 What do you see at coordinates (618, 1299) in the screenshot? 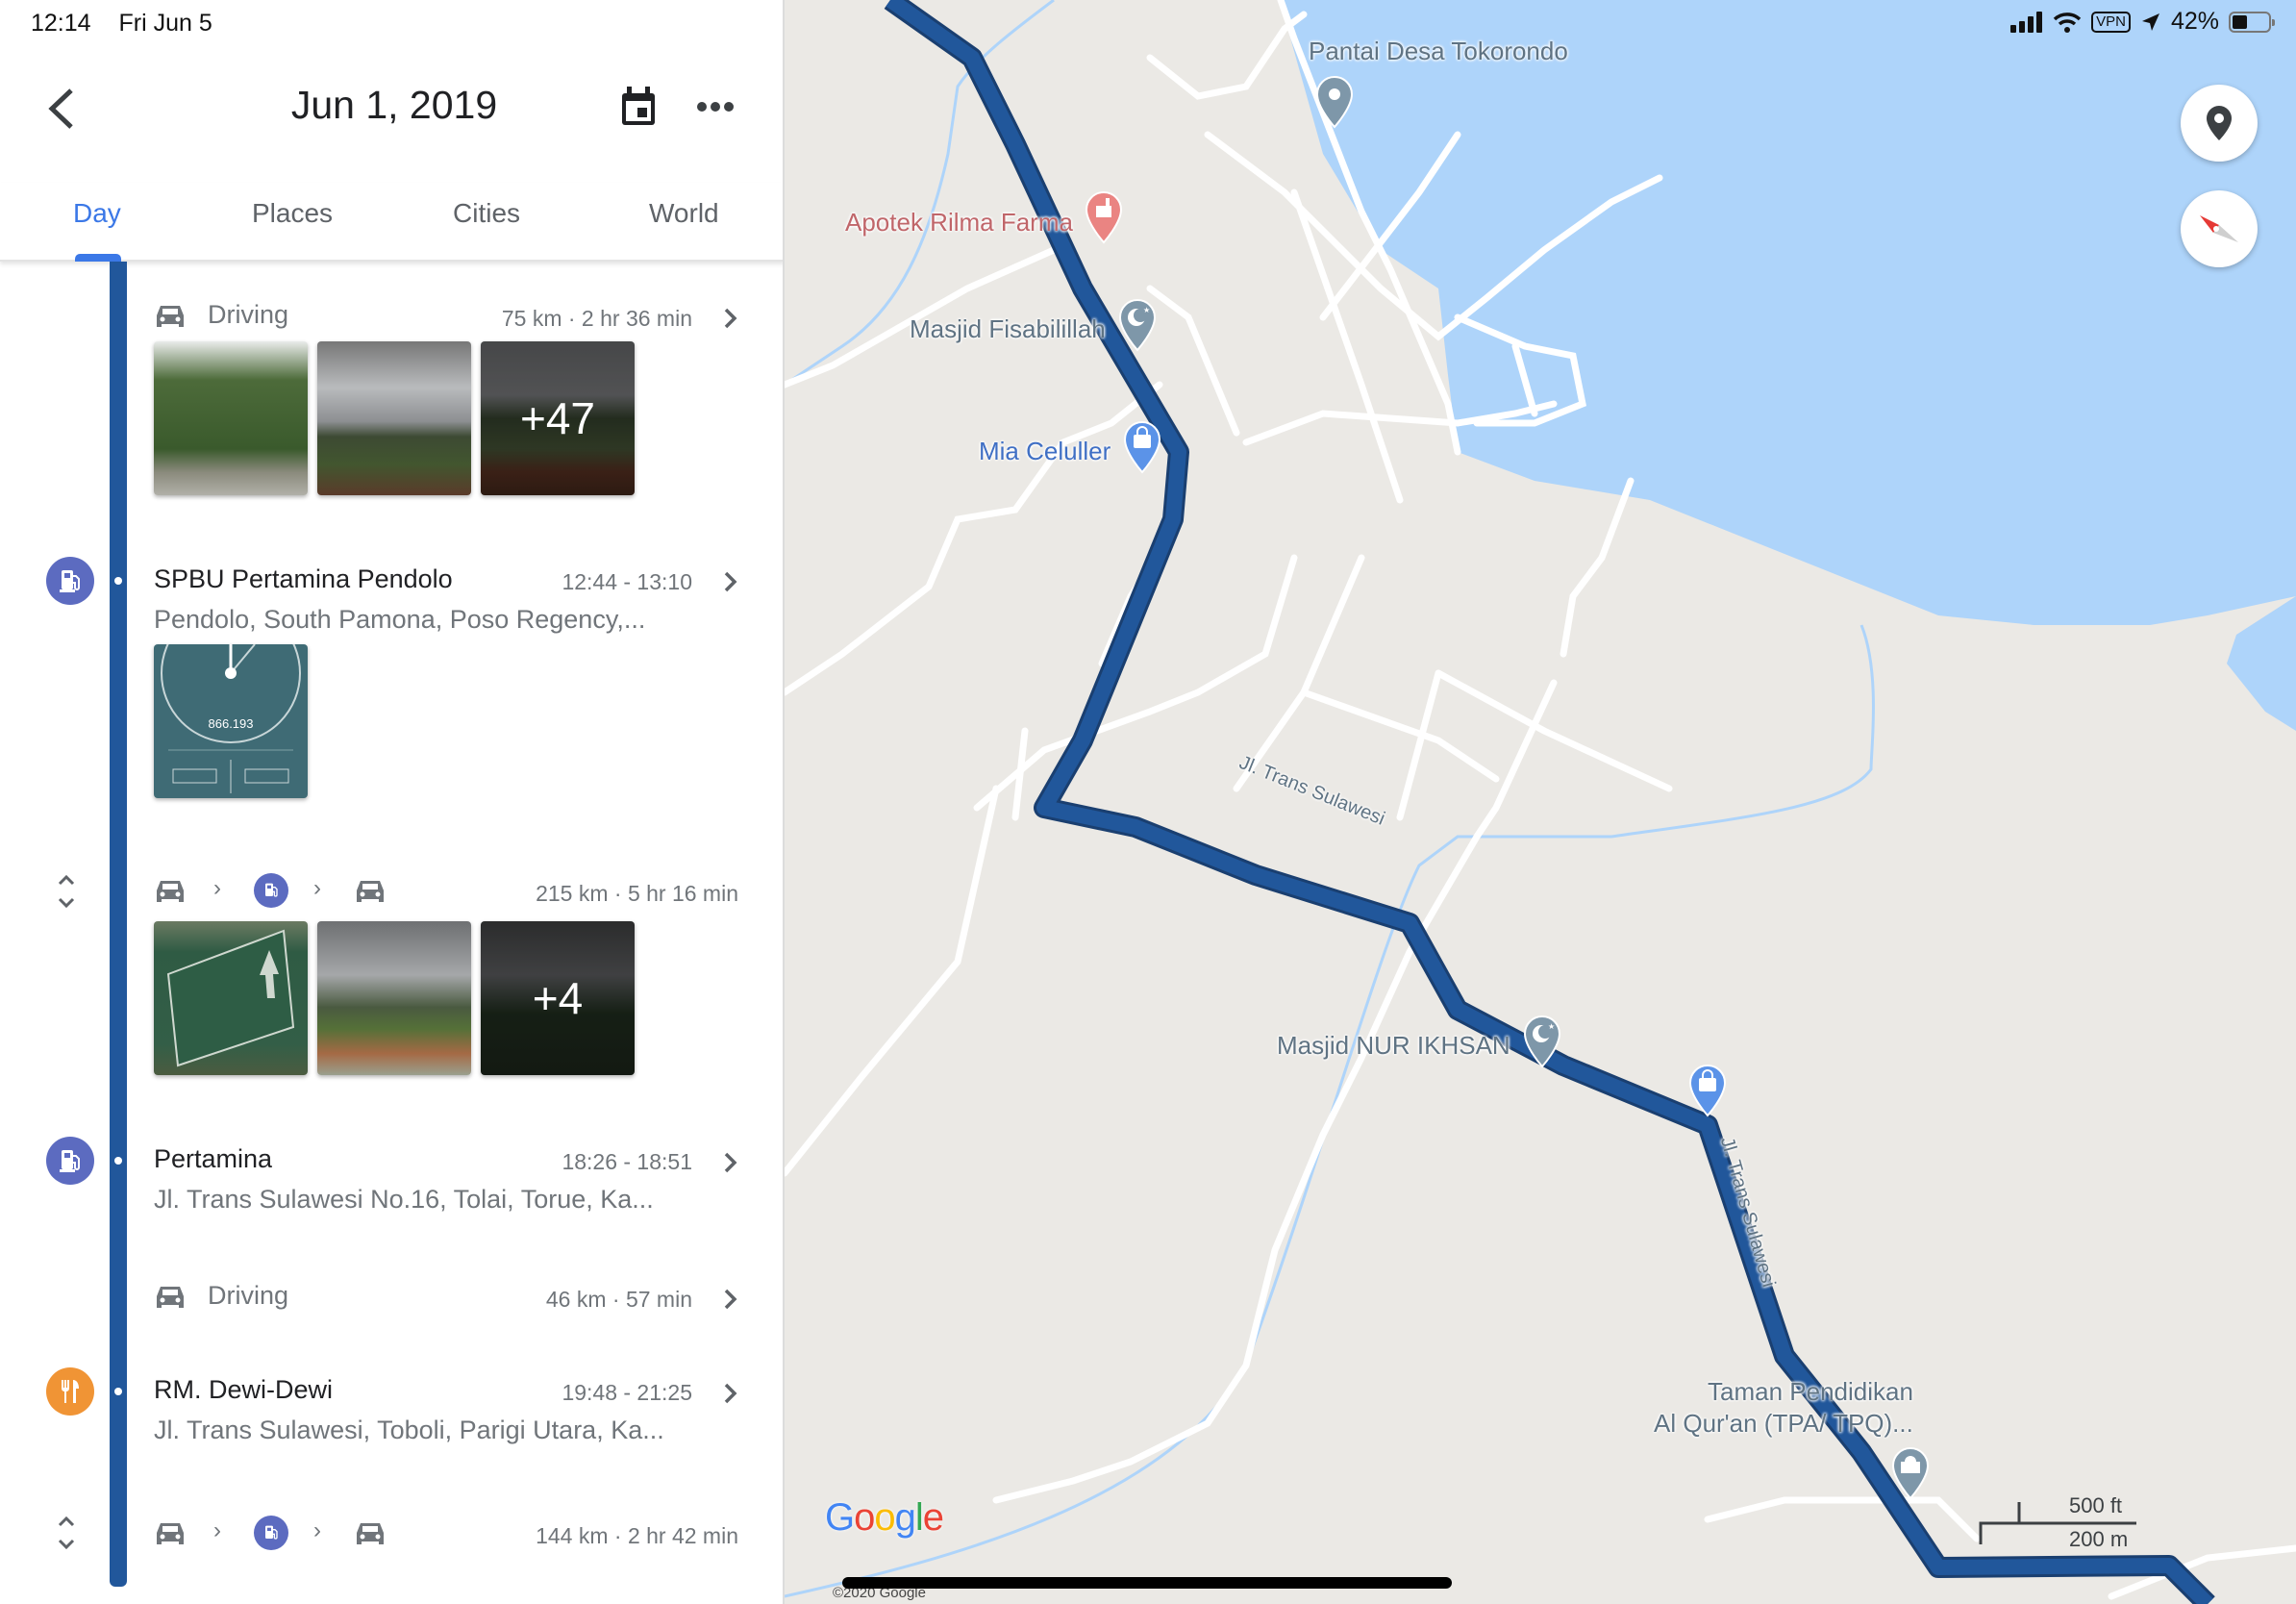
I see `activity-meta: 46 km · 57 min` at bounding box center [618, 1299].